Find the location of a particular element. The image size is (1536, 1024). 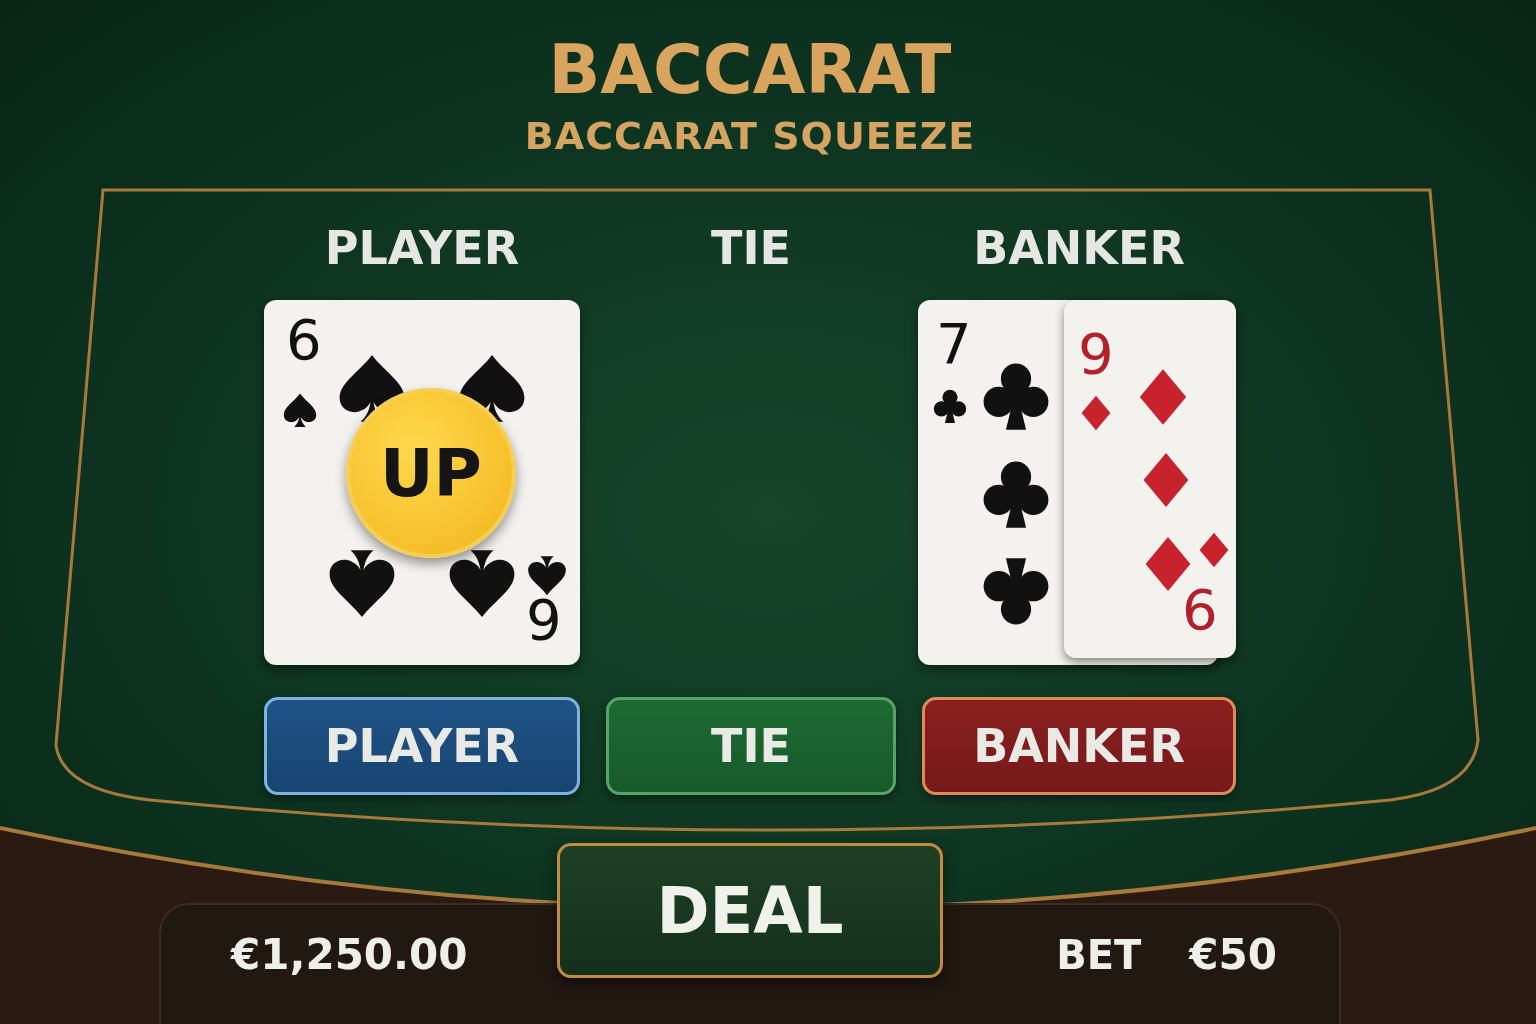

balance-amount: €1,250.00 is located at coordinates (349, 955).